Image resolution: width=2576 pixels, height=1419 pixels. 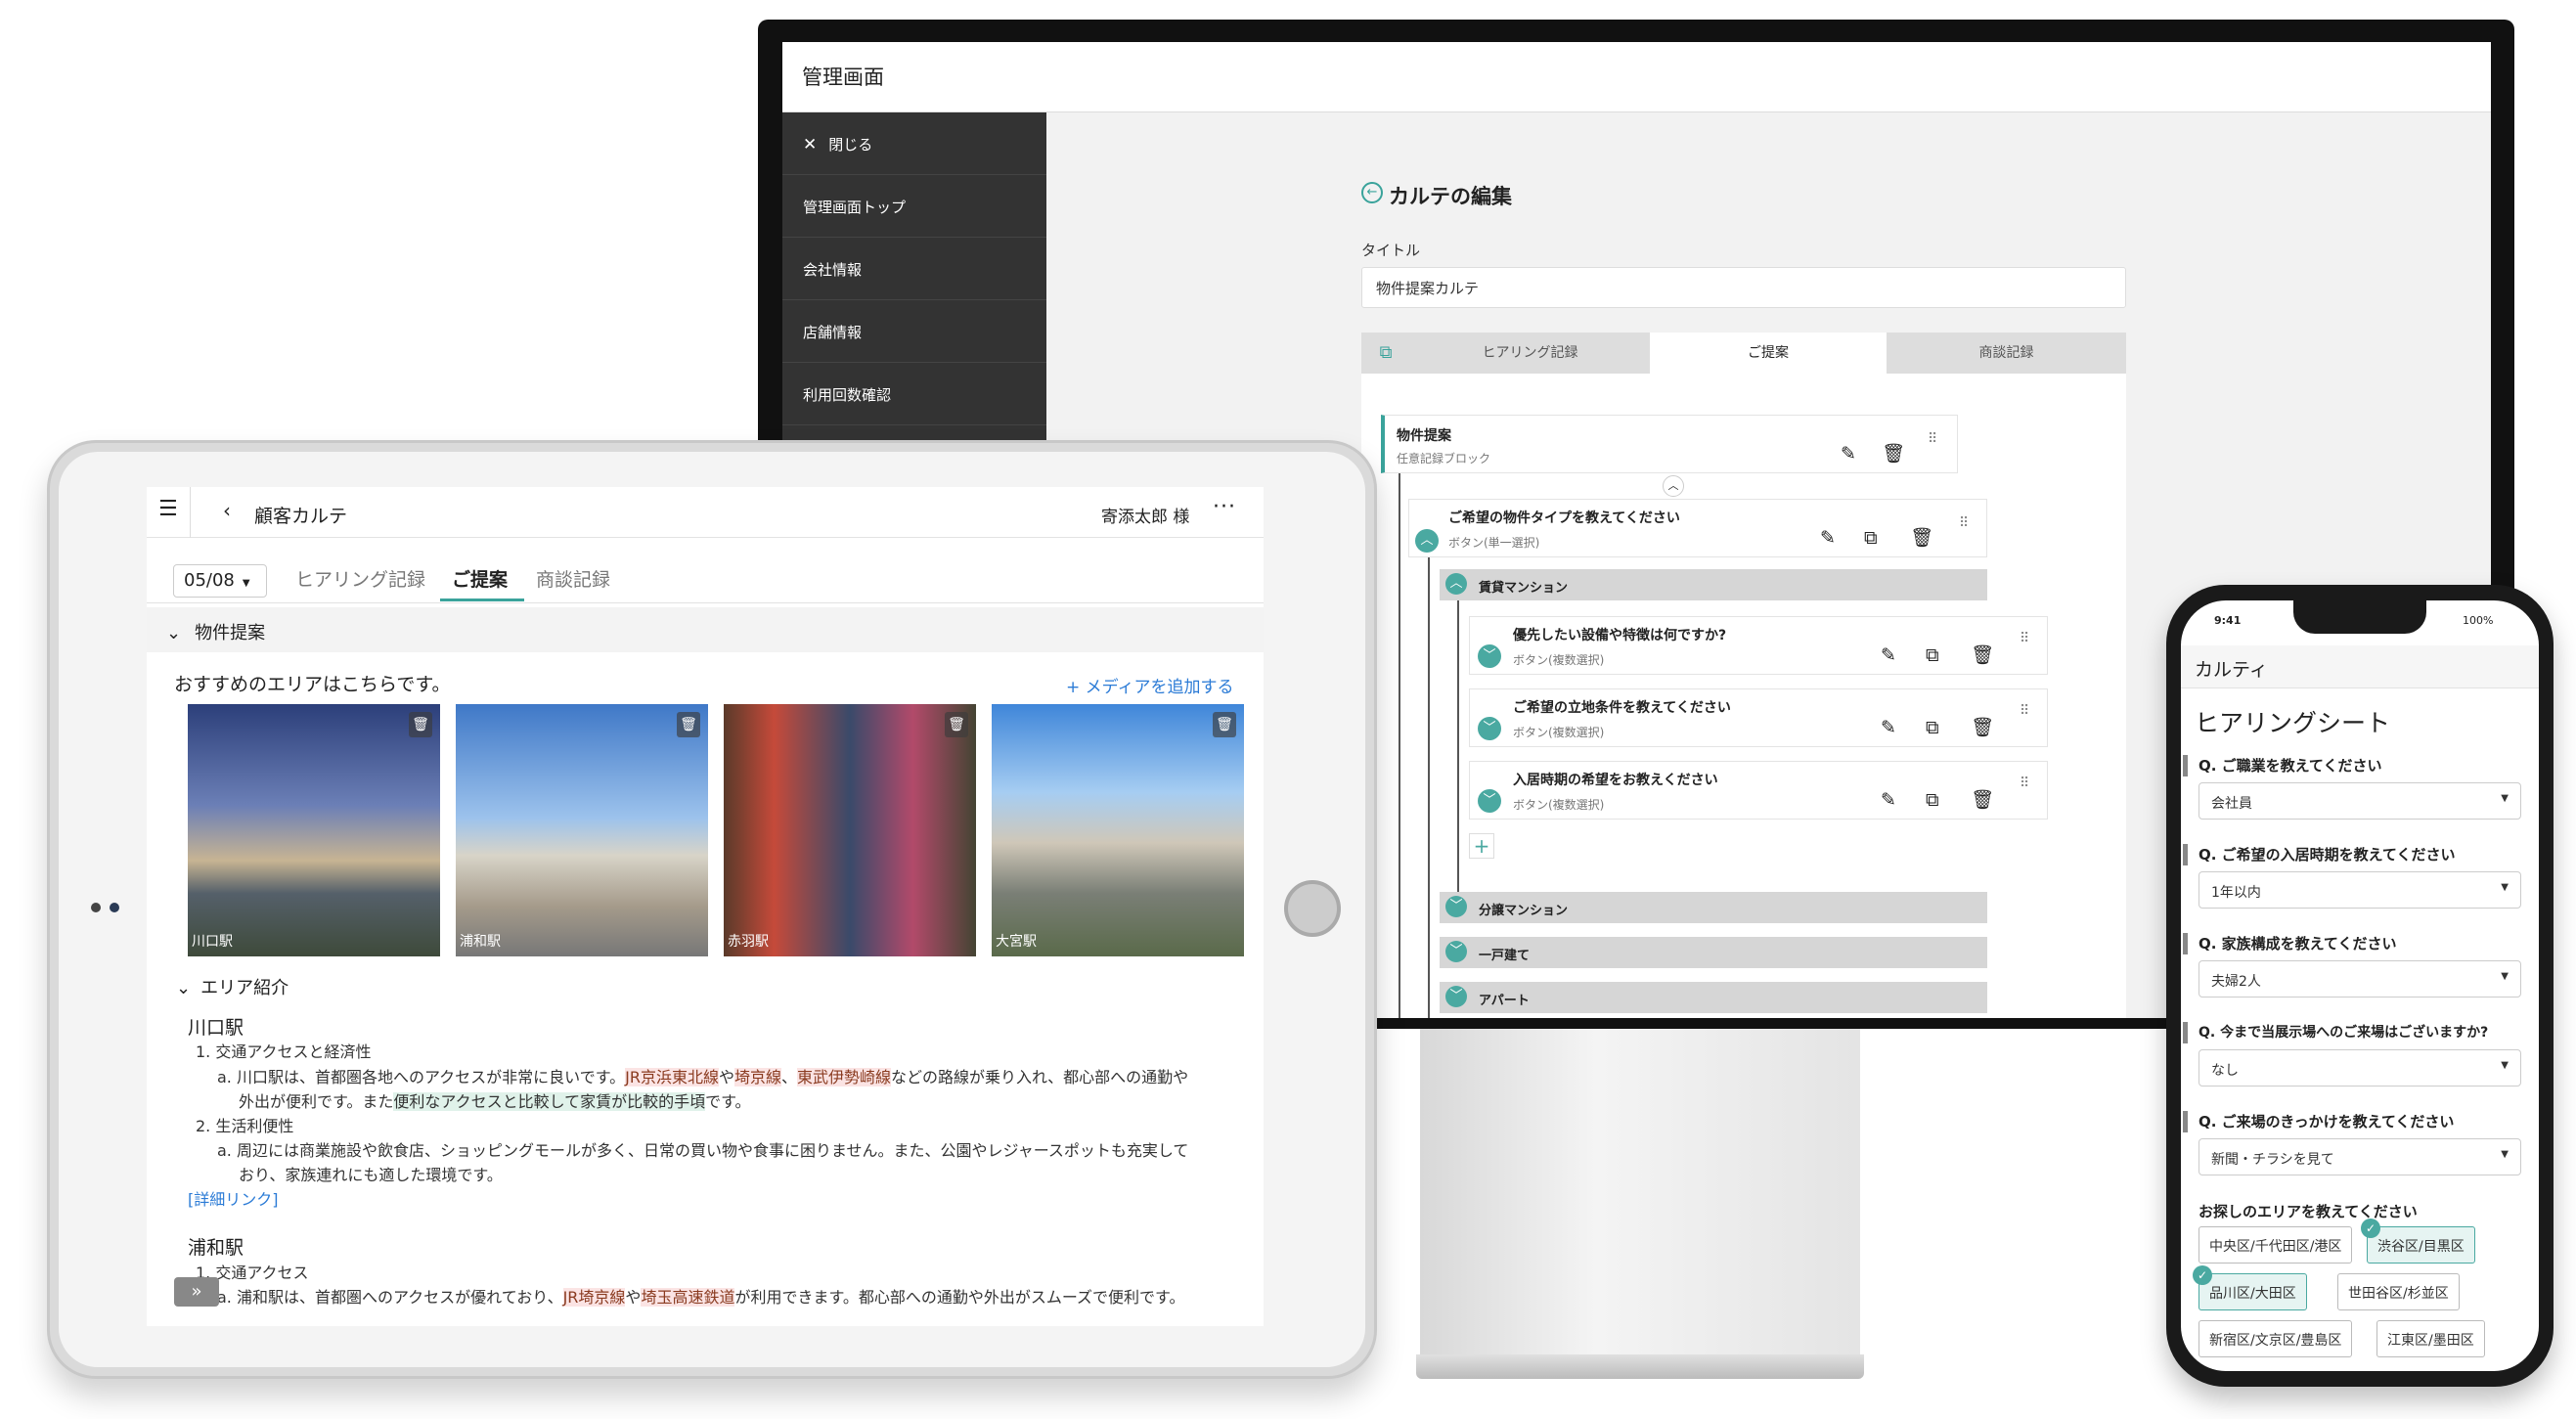 What do you see at coordinates (1670, 444) in the screenshot?
I see `block-card: 物件提案 任意記録ブロック ✎ 🗑 ⠿` at bounding box center [1670, 444].